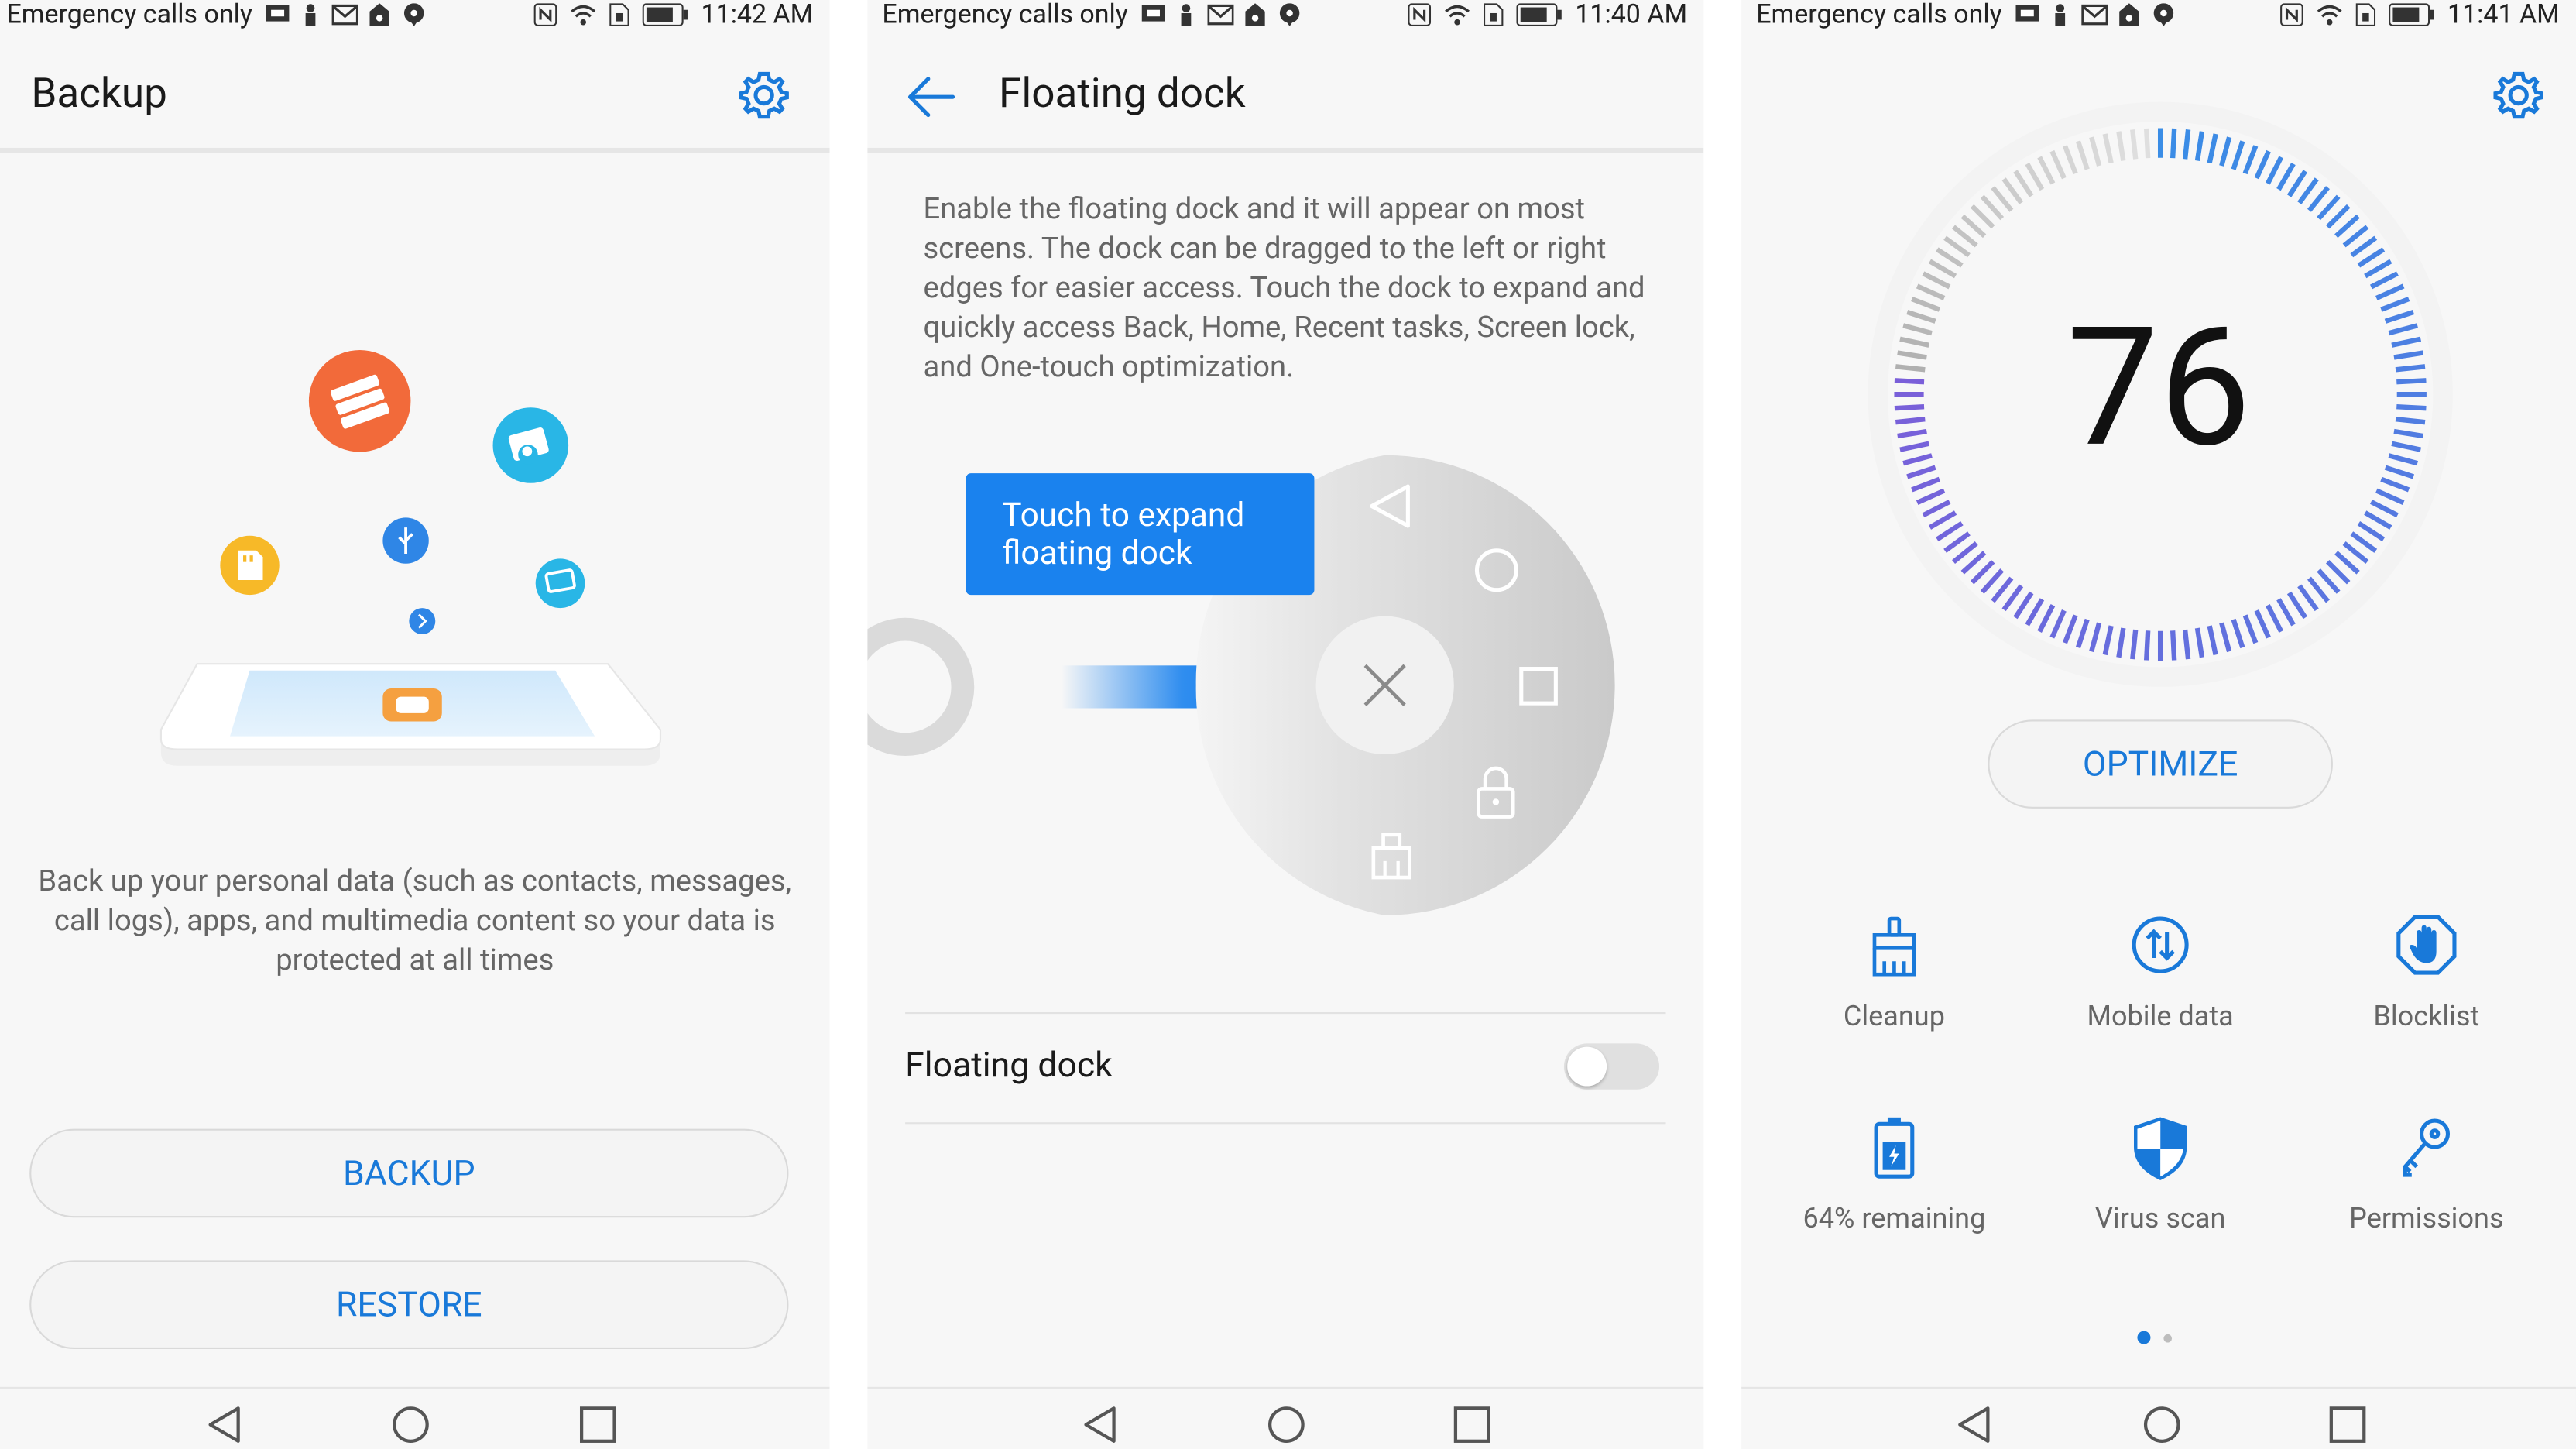 Image resolution: width=2576 pixels, height=1449 pixels. Describe the element at coordinates (405, 540) in the screenshot. I see `usb-bubble-icon` at that location.